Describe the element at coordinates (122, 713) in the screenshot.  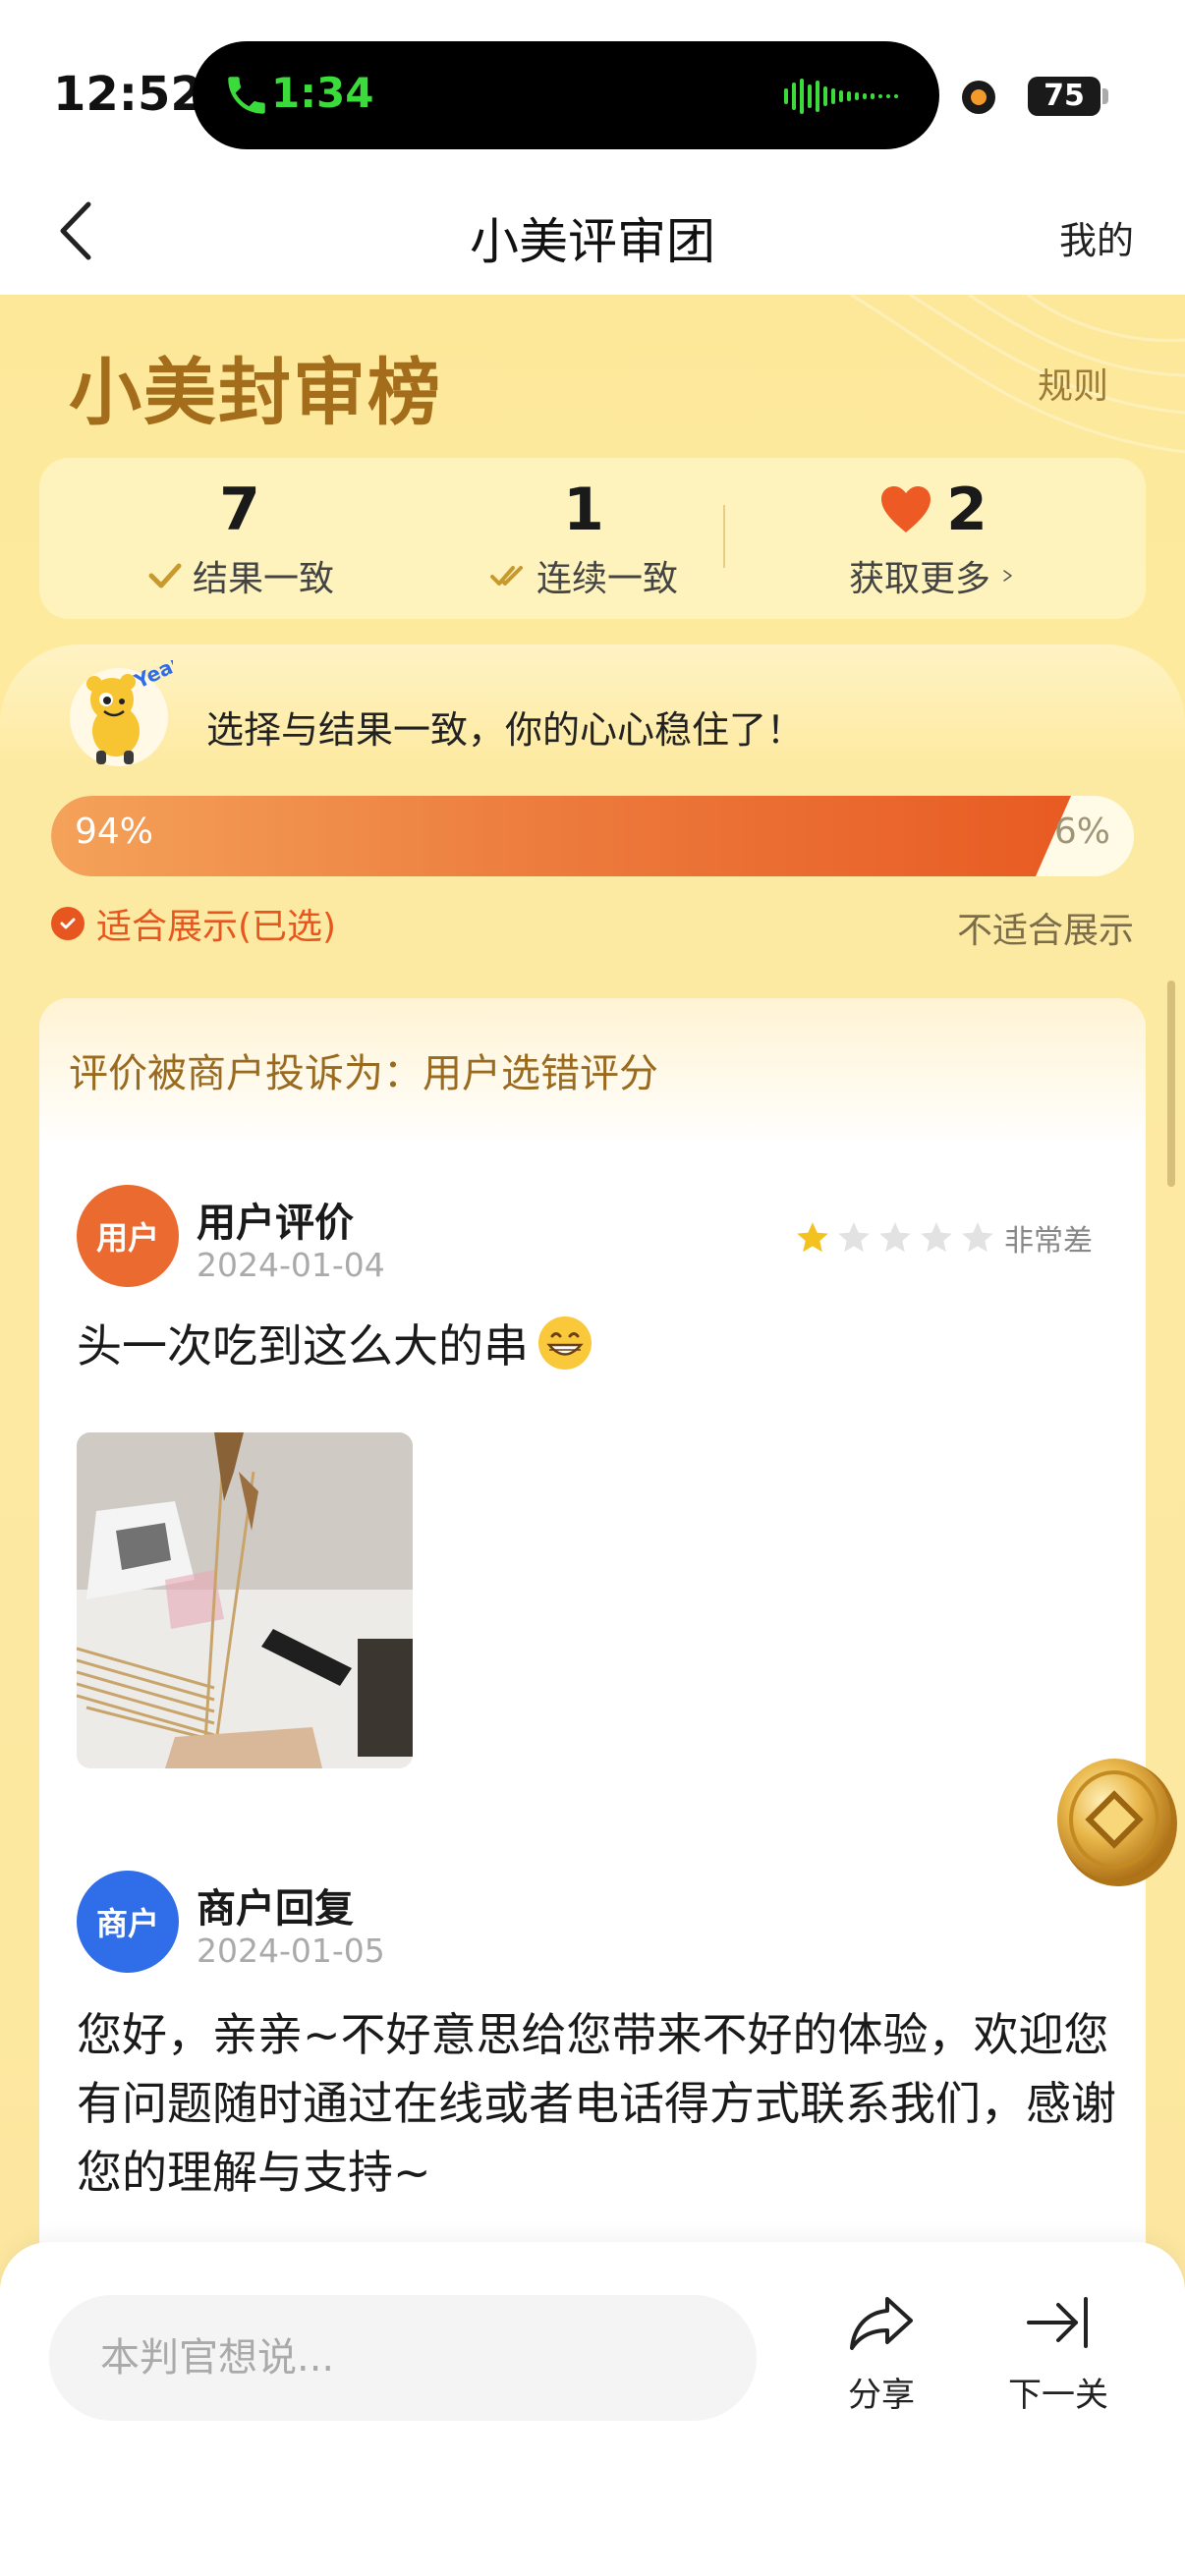
I see `mascot-icon: Yeah` at that location.